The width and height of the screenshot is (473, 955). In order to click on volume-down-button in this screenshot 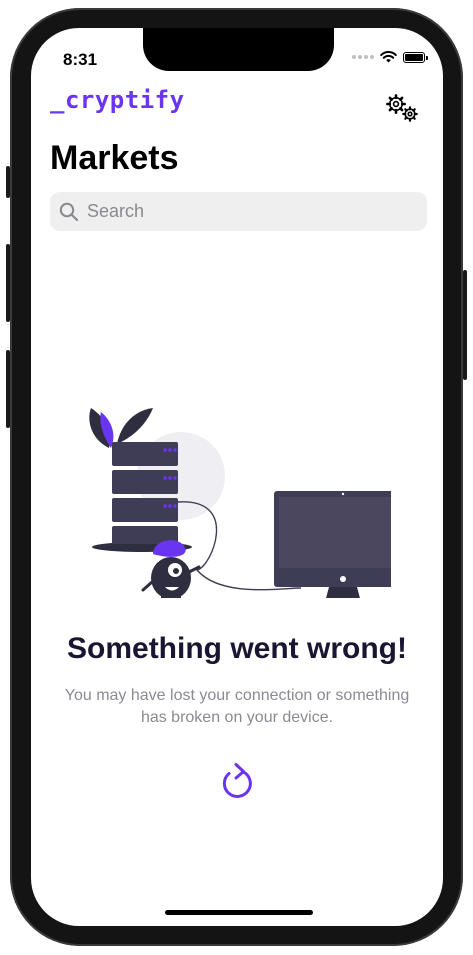, I will do `click(8, 389)`.